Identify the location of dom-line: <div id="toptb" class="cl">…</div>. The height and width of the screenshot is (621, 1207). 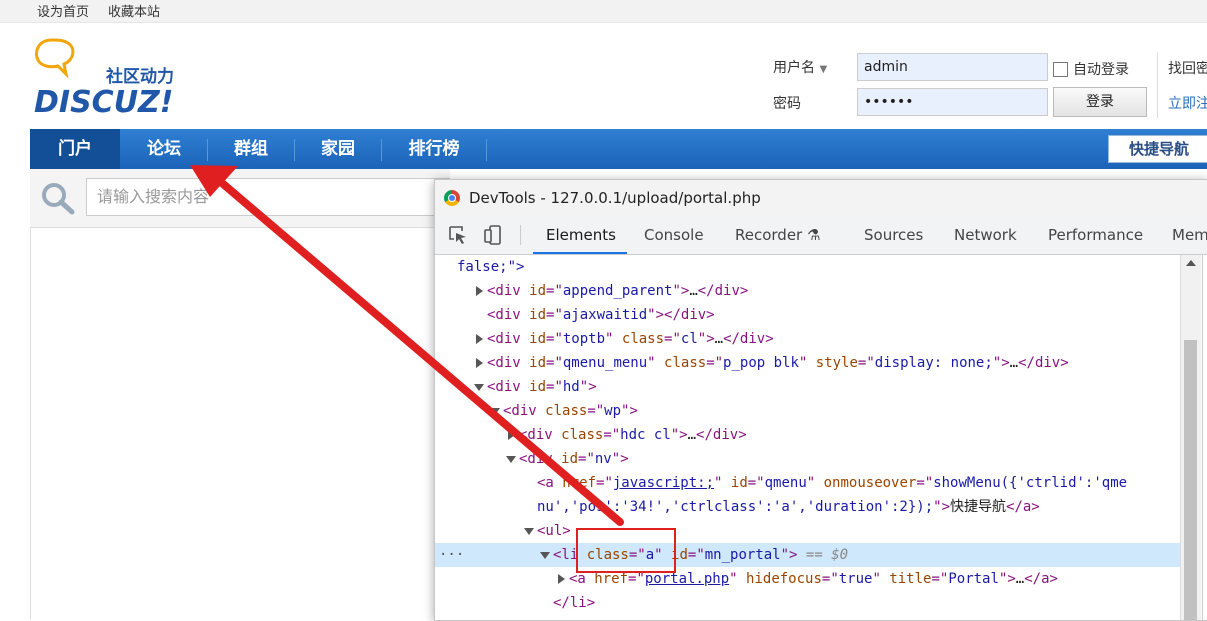
(807, 339).